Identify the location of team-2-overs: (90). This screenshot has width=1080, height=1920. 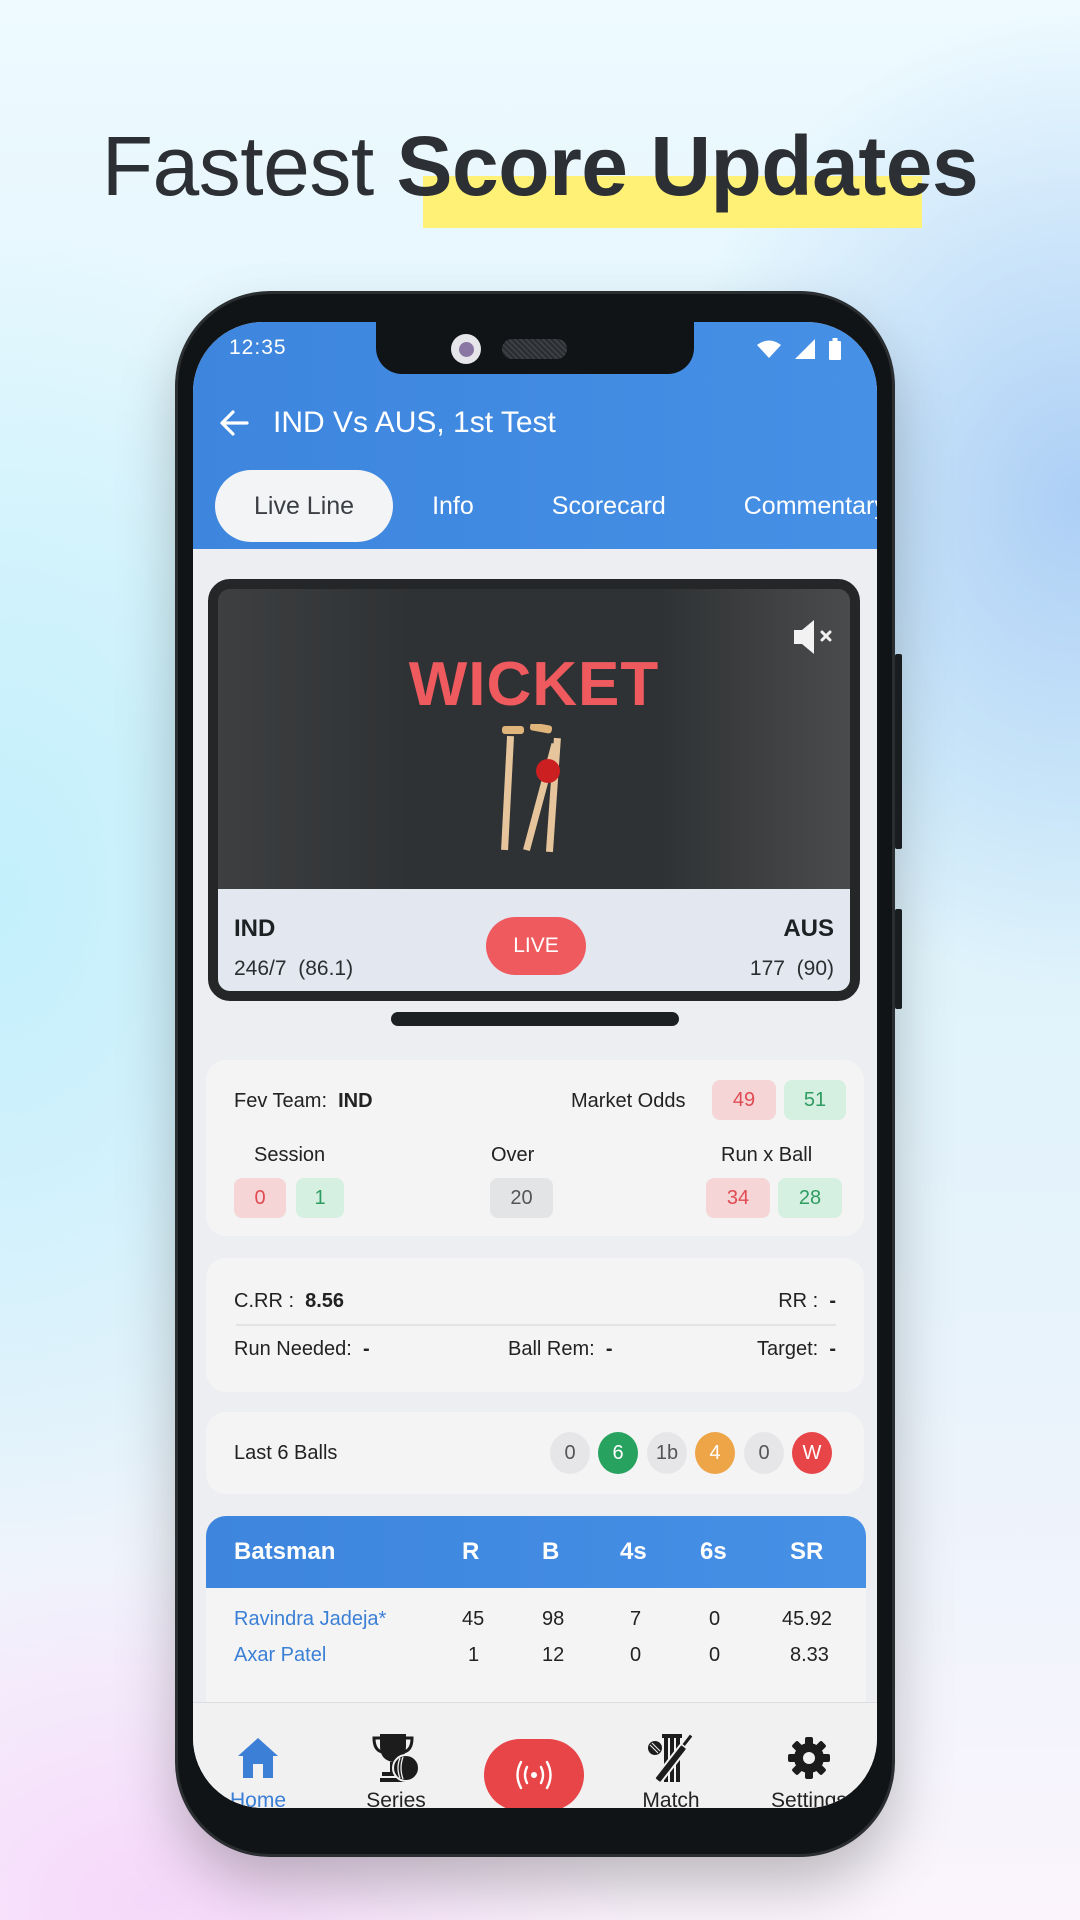
(815, 968).